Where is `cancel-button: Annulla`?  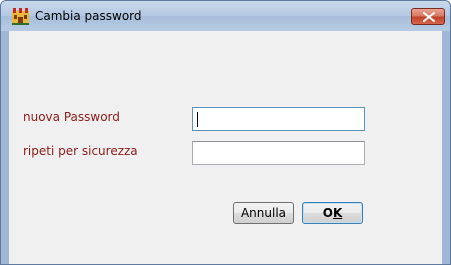 cancel-button: Annulla is located at coordinates (263, 213).